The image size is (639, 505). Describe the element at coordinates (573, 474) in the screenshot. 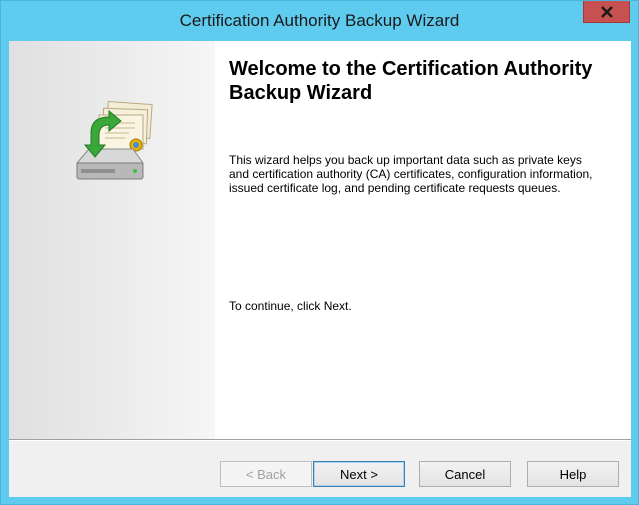

I see `help-button: Help` at that location.